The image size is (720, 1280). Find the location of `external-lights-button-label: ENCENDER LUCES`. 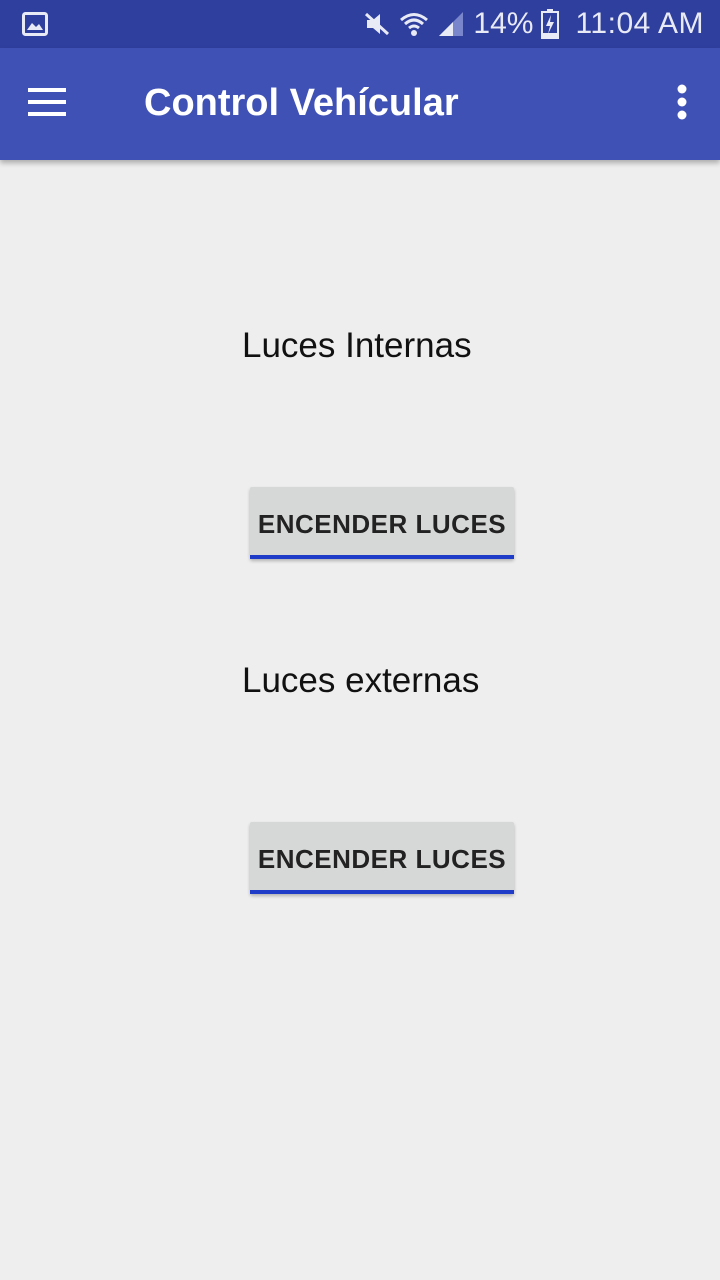

external-lights-button-label: ENCENDER LUCES is located at coordinates (382, 859).